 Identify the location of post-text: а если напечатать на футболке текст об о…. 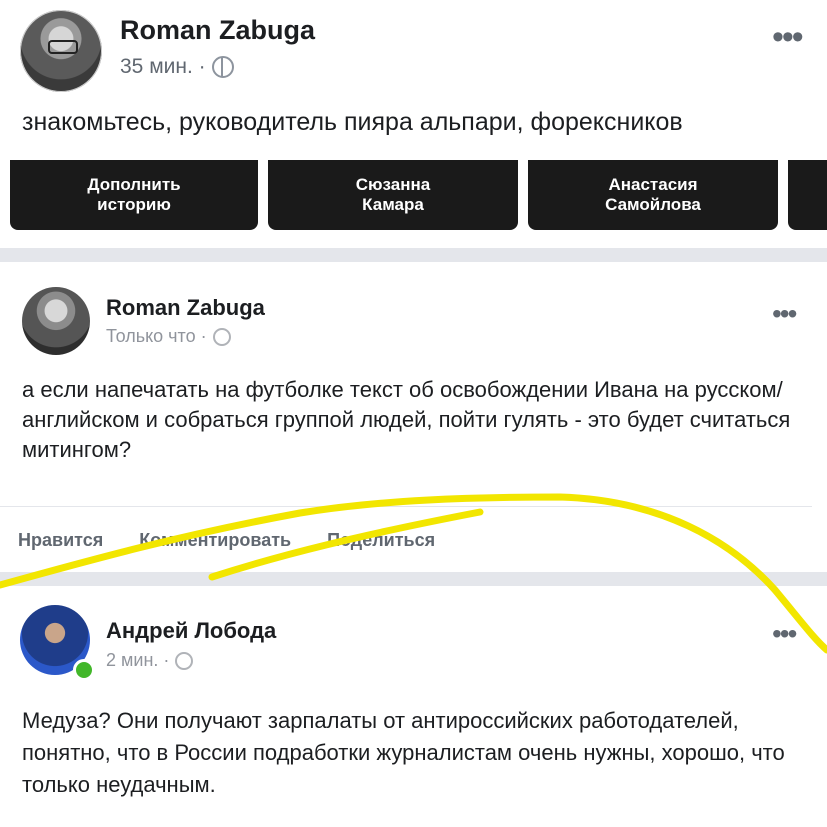
(406, 419).